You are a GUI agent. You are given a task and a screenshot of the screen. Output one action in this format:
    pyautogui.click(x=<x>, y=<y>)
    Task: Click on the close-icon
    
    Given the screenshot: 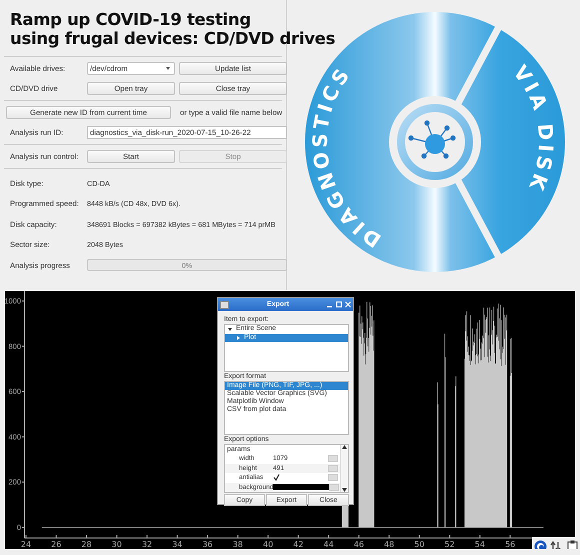 What is the action you would take?
    pyautogui.click(x=348, y=304)
    